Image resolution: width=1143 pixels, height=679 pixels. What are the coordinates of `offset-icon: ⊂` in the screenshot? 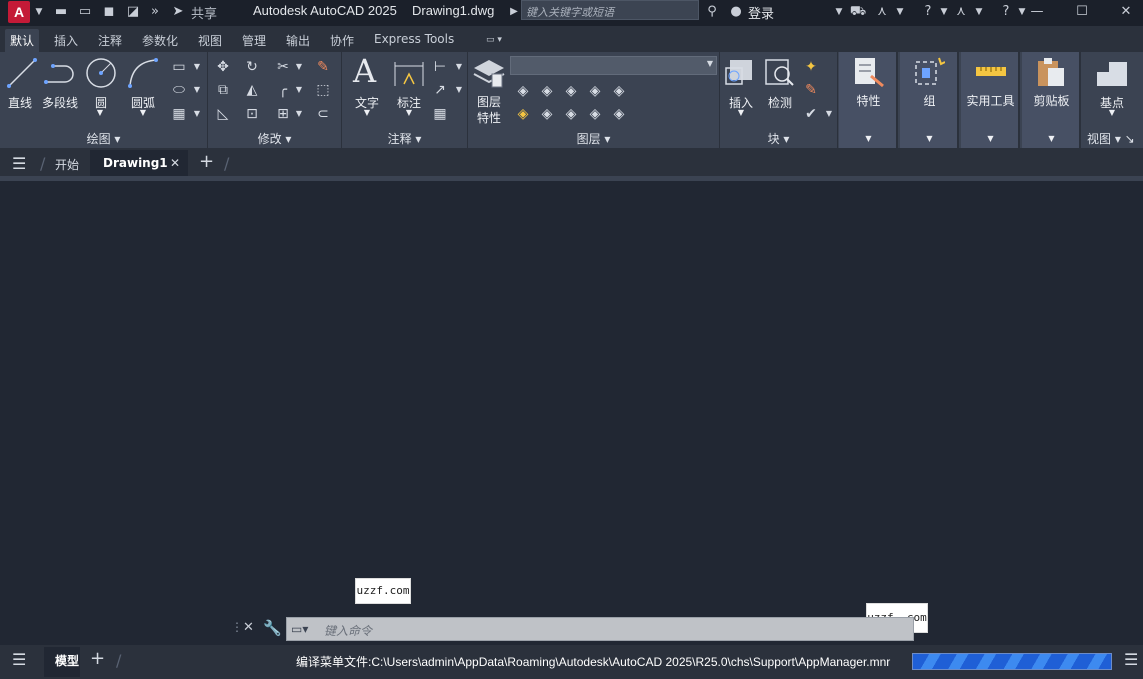 It's located at (323, 114).